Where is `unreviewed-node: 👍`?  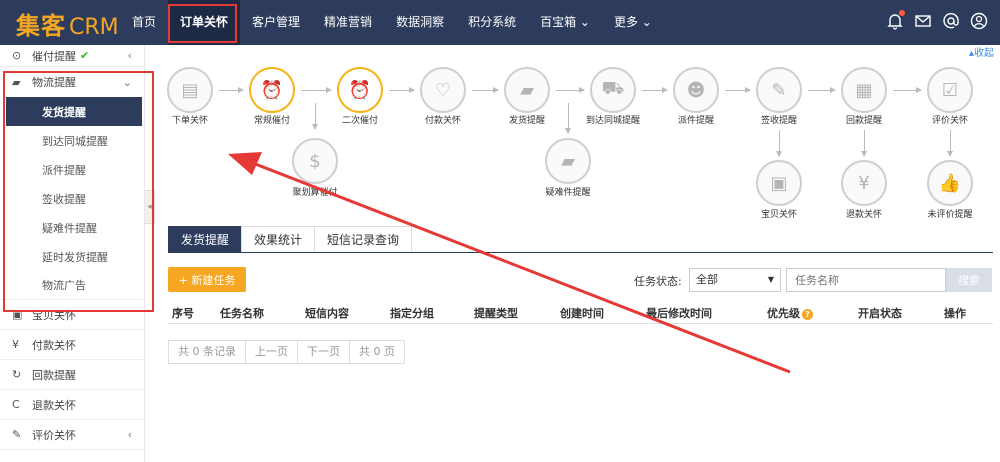
unreviewed-node: 👍 is located at coordinates (950, 183).